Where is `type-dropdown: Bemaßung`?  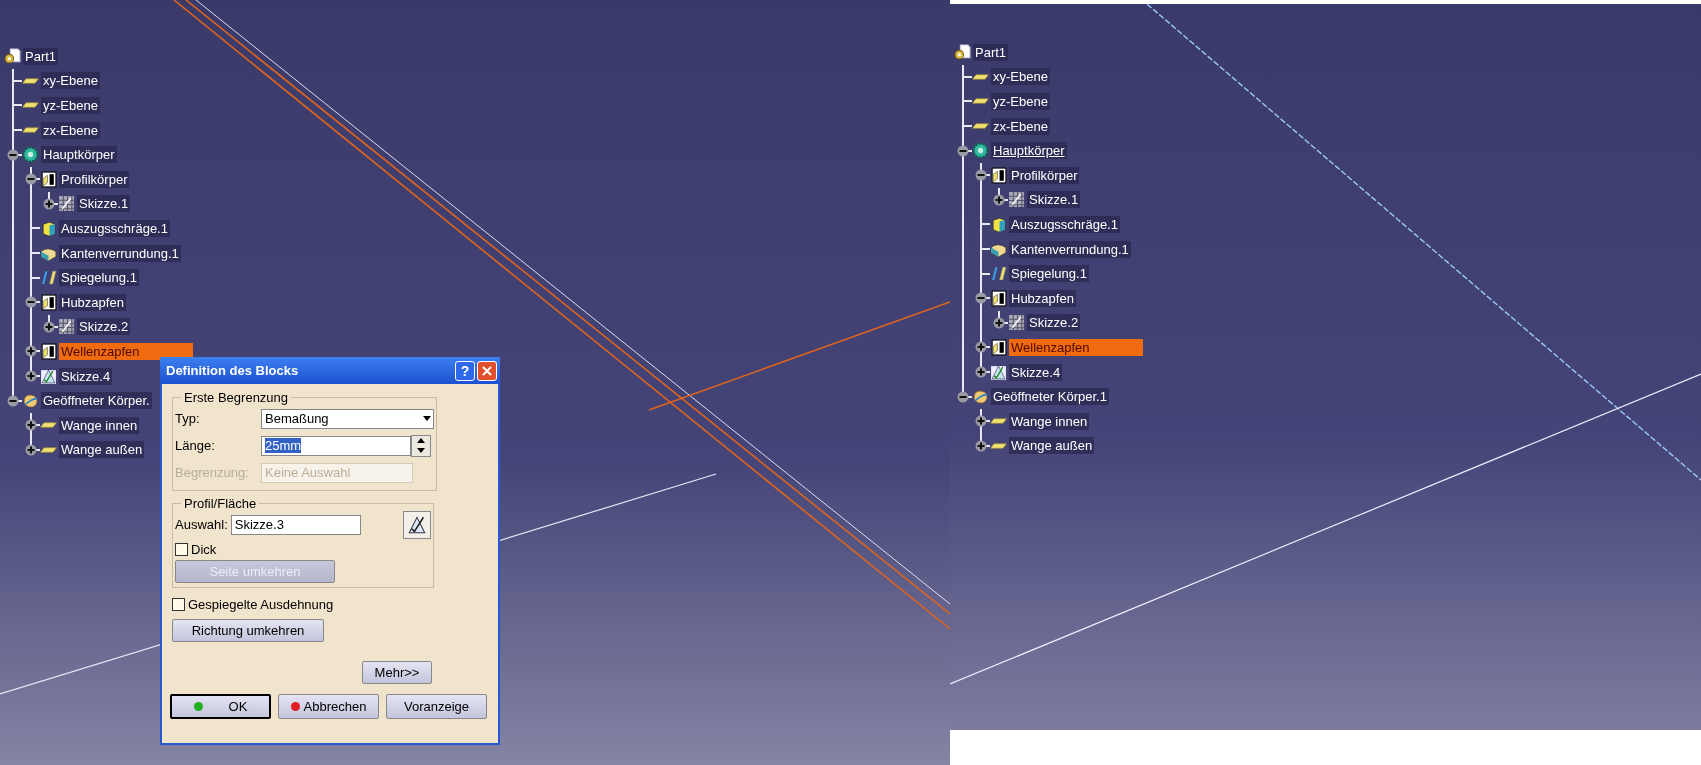 type-dropdown: Bemaßung is located at coordinates (347, 418).